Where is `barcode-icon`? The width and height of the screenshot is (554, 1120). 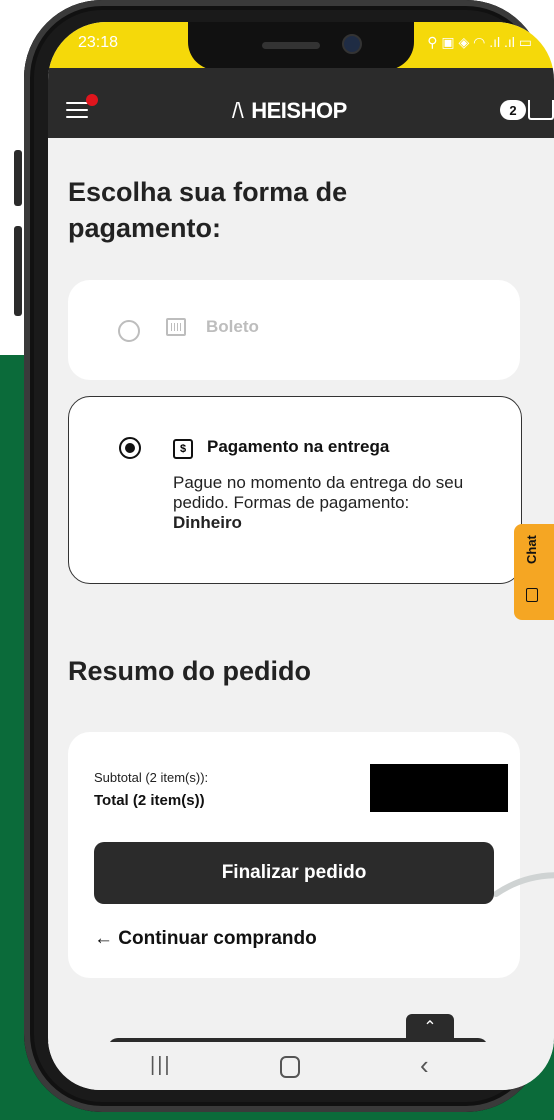 barcode-icon is located at coordinates (176, 327).